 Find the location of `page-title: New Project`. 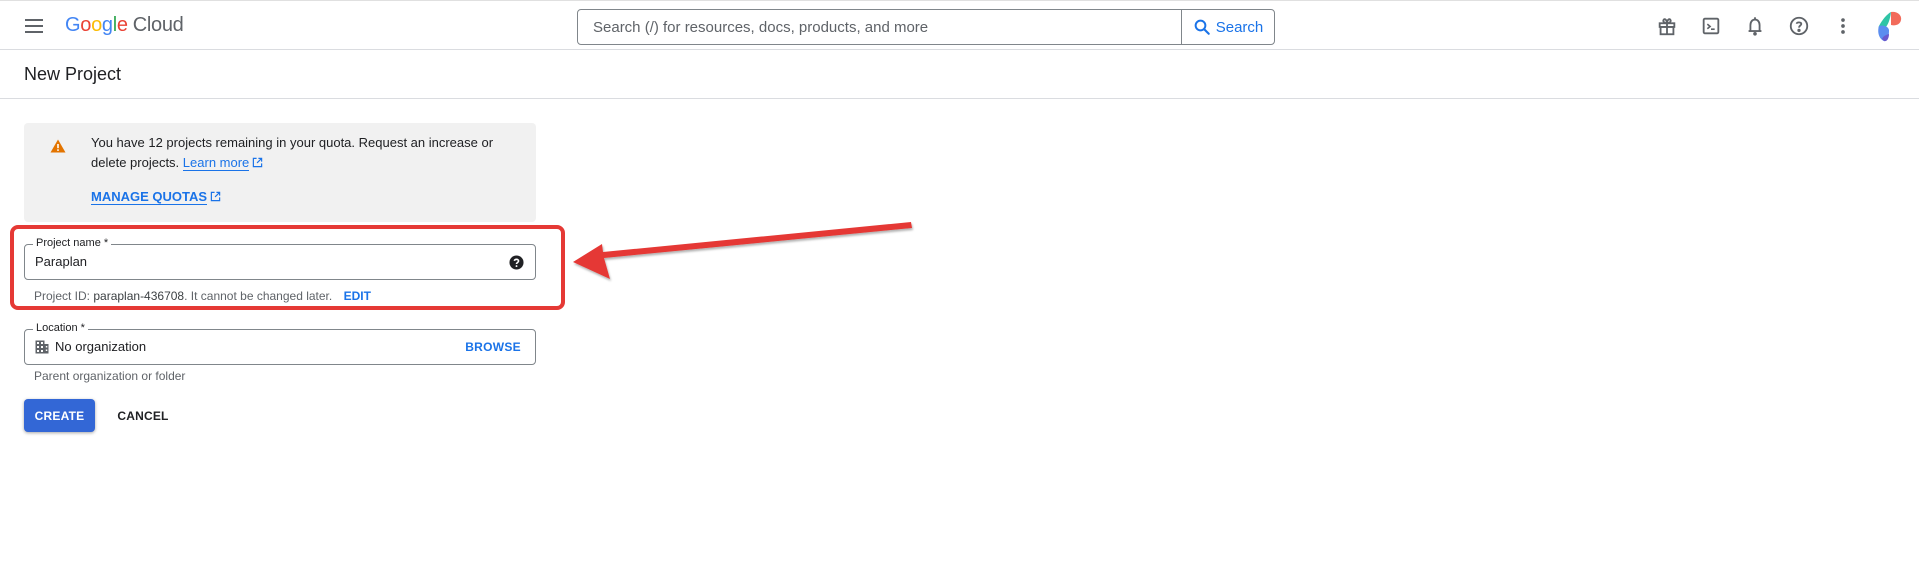

page-title: New Project is located at coordinates (73, 74).